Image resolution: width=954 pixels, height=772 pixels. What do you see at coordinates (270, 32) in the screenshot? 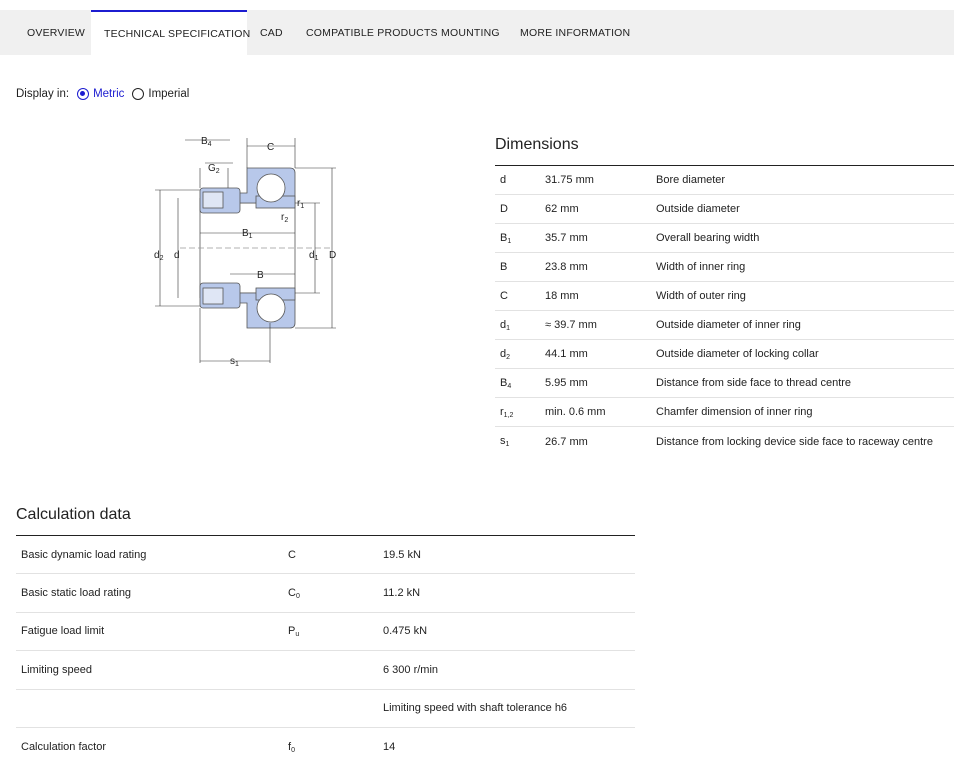
I see `tab-cad: CAD` at bounding box center [270, 32].